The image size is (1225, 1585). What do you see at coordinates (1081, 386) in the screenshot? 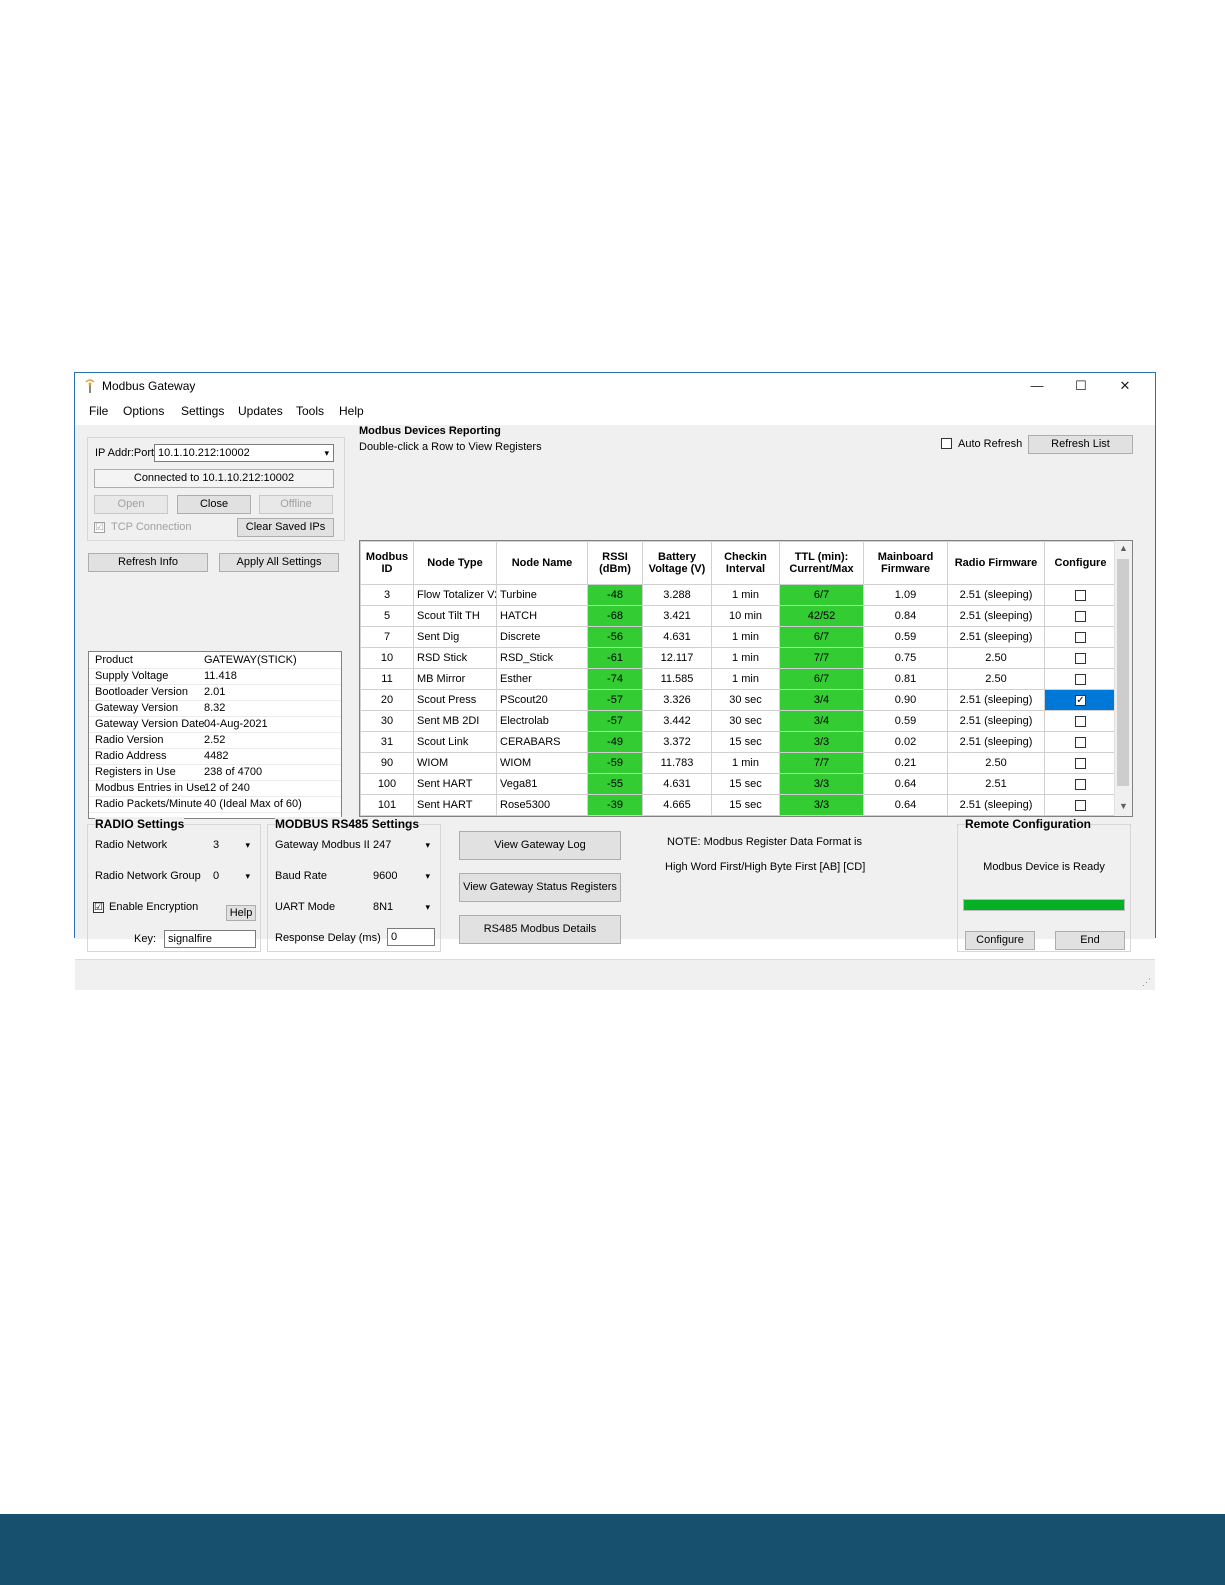
I see `maximize-button: ☐` at bounding box center [1081, 386].